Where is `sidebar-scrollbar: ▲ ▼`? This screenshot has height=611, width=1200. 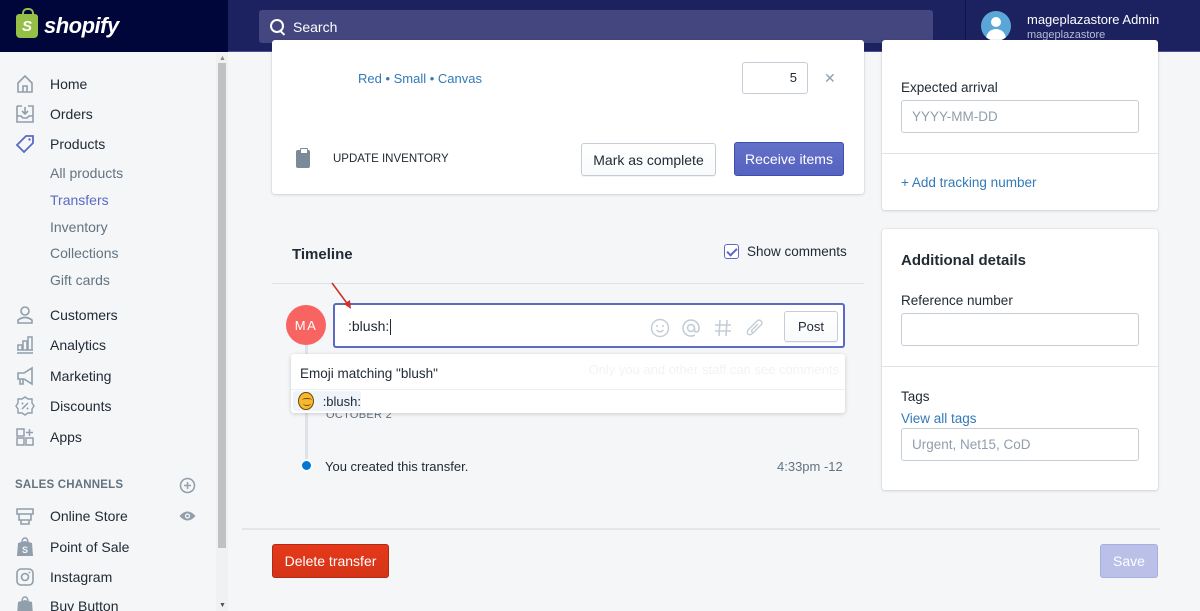 sidebar-scrollbar: ▲ ▼ is located at coordinates (222, 332).